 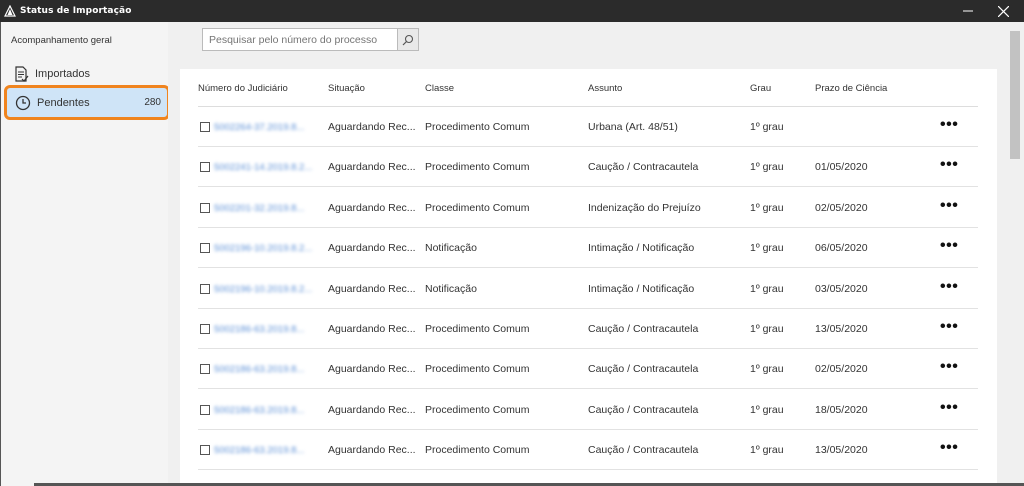 I want to click on search-box, so click(x=310, y=39).